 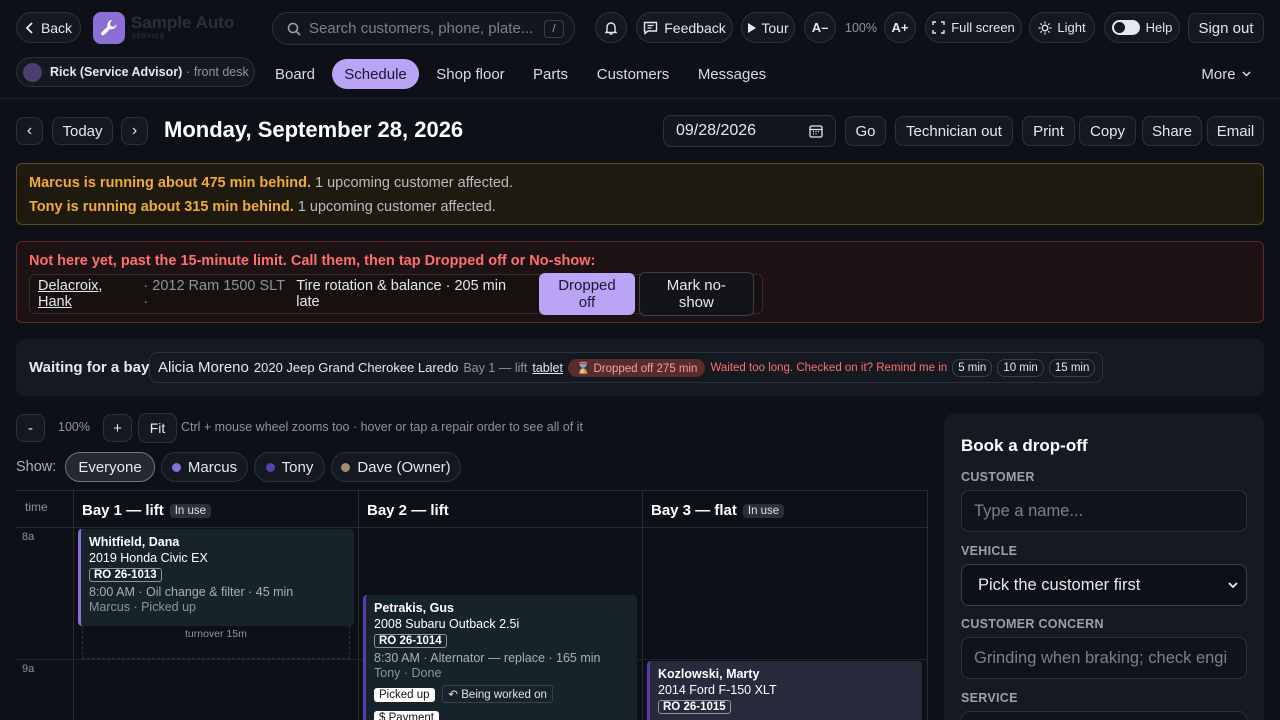 I want to click on bay-3-header: Bay 3 — flat In use, so click(x=718, y=510).